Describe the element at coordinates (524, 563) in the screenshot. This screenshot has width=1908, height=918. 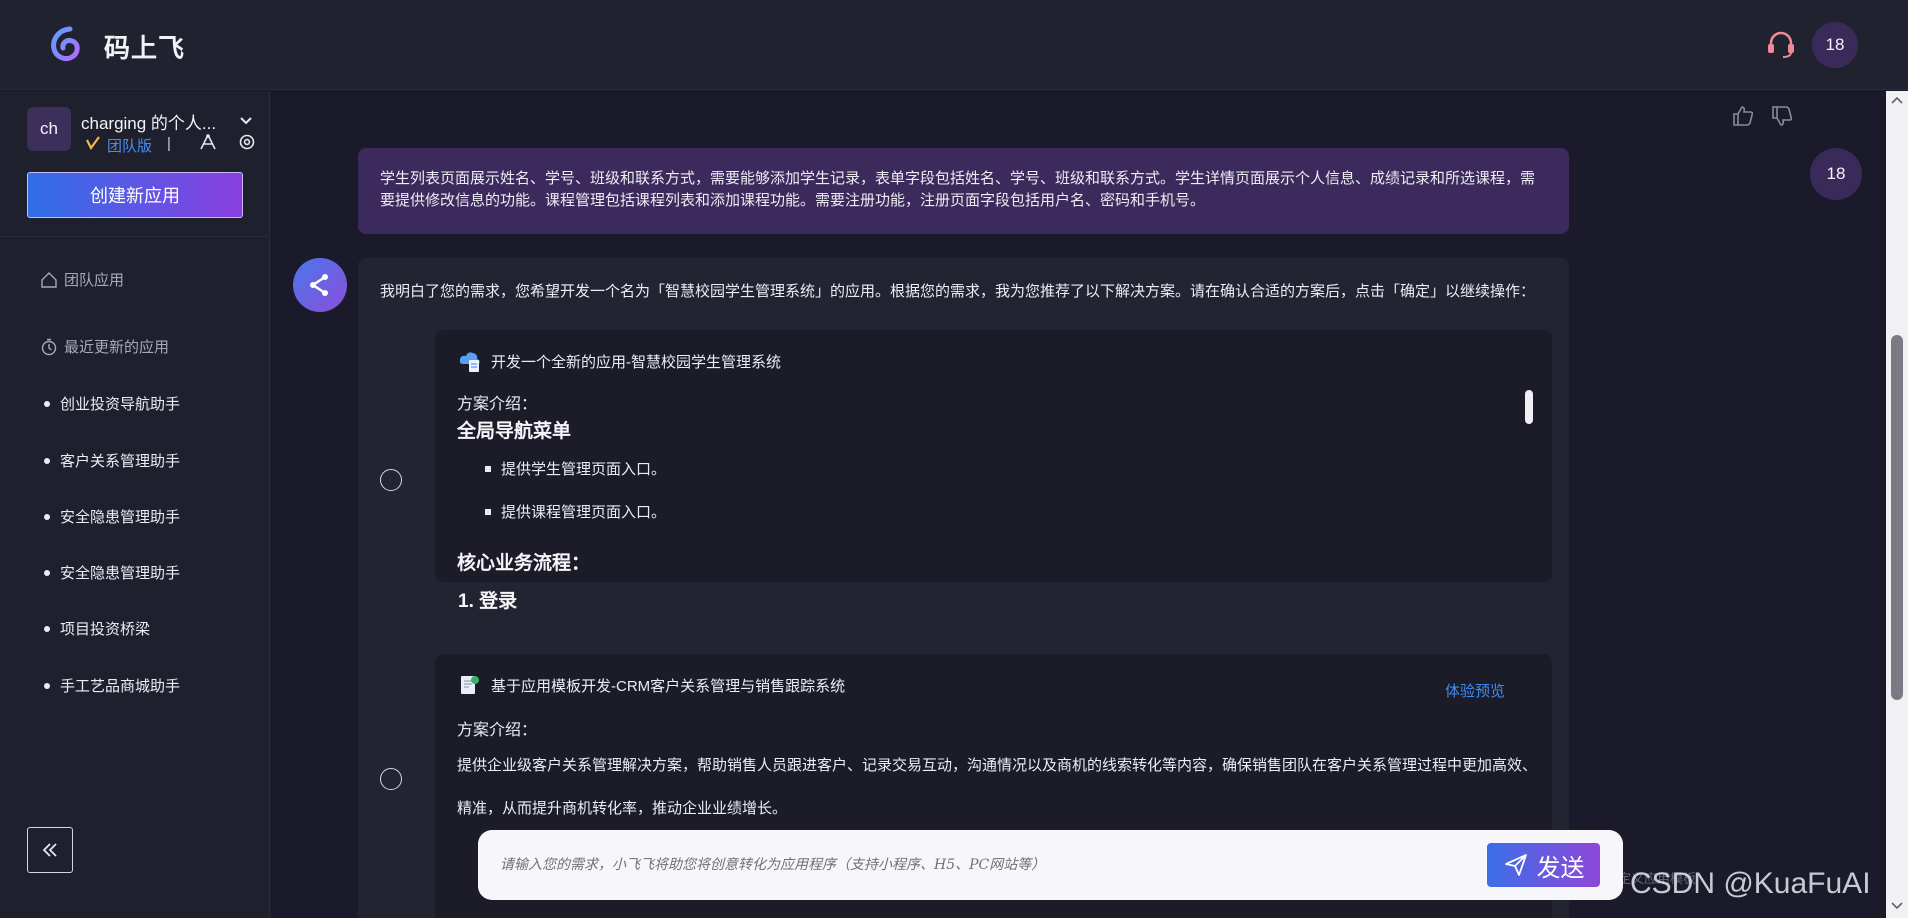
I see `option-1-subheading: 核心业务流程：` at that location.